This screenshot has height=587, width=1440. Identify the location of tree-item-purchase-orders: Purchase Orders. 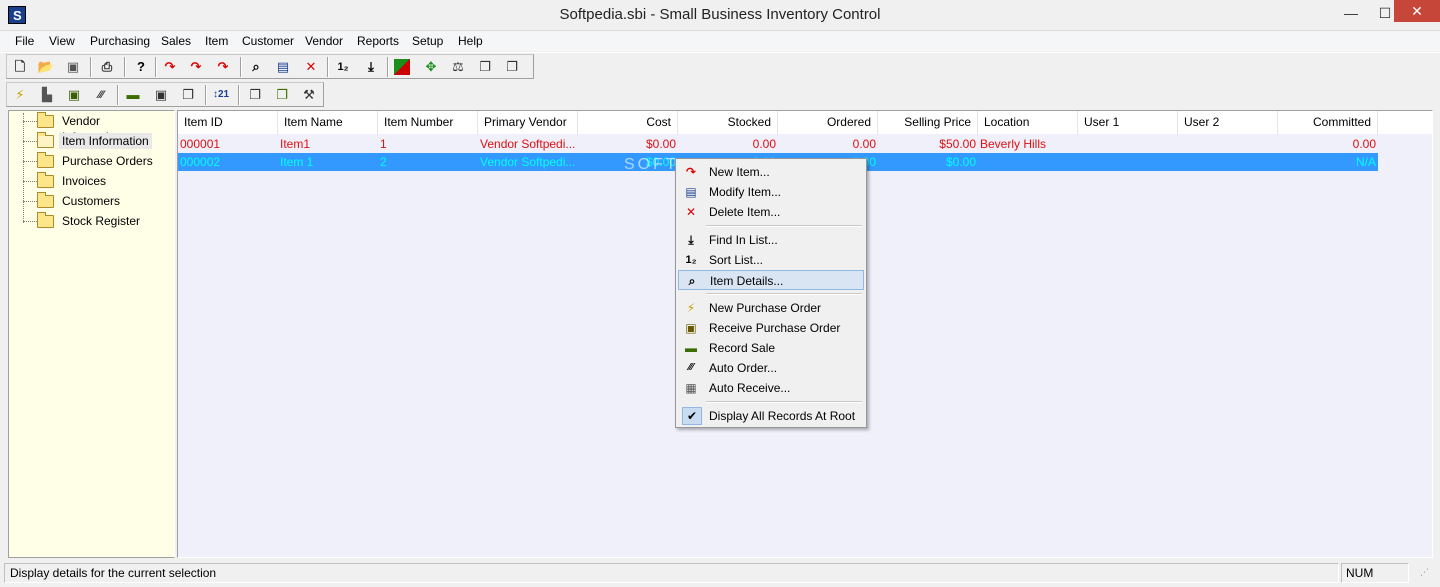
(84, 161).